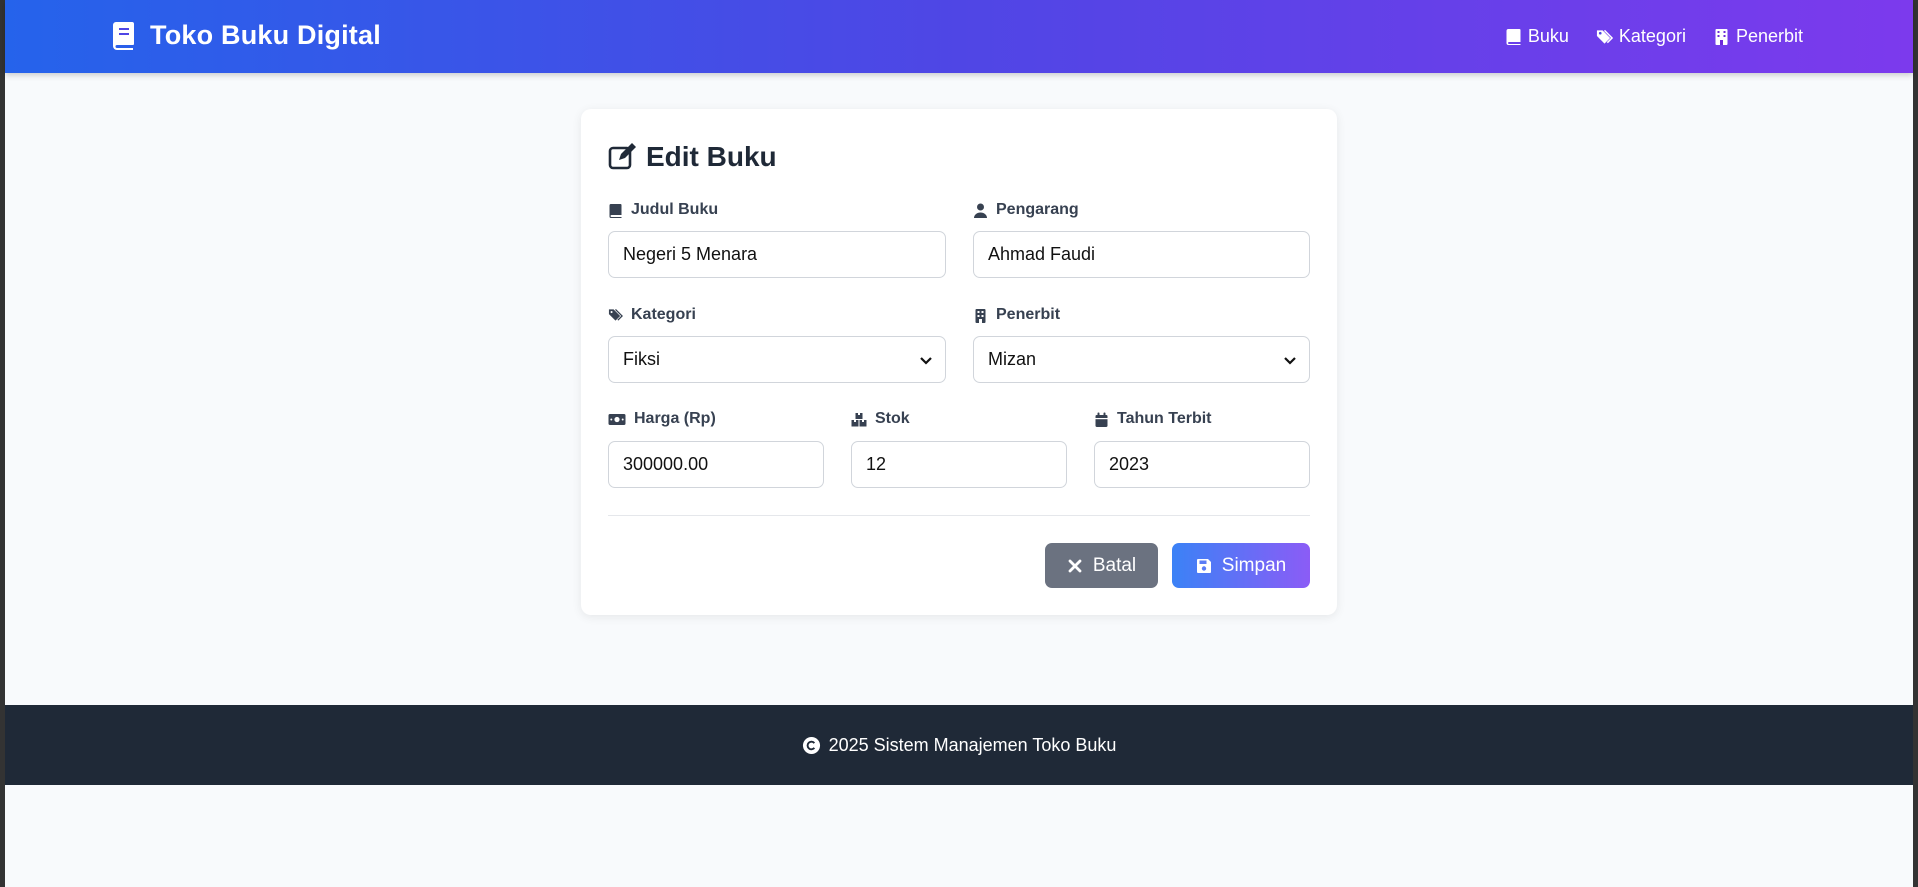 The height and width of the screenshot is (887, 1918). Describe the element at coordinates (777, 254) in the screenshot. I see `judul-input: Negeri 5 Menara` at that location.